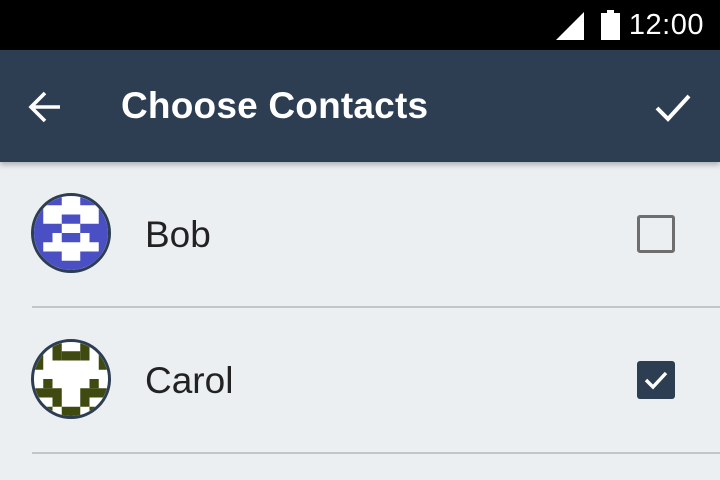  Describe the element at coordinates (570, 26) in the screenshot. I see `signal-icon` at that location.